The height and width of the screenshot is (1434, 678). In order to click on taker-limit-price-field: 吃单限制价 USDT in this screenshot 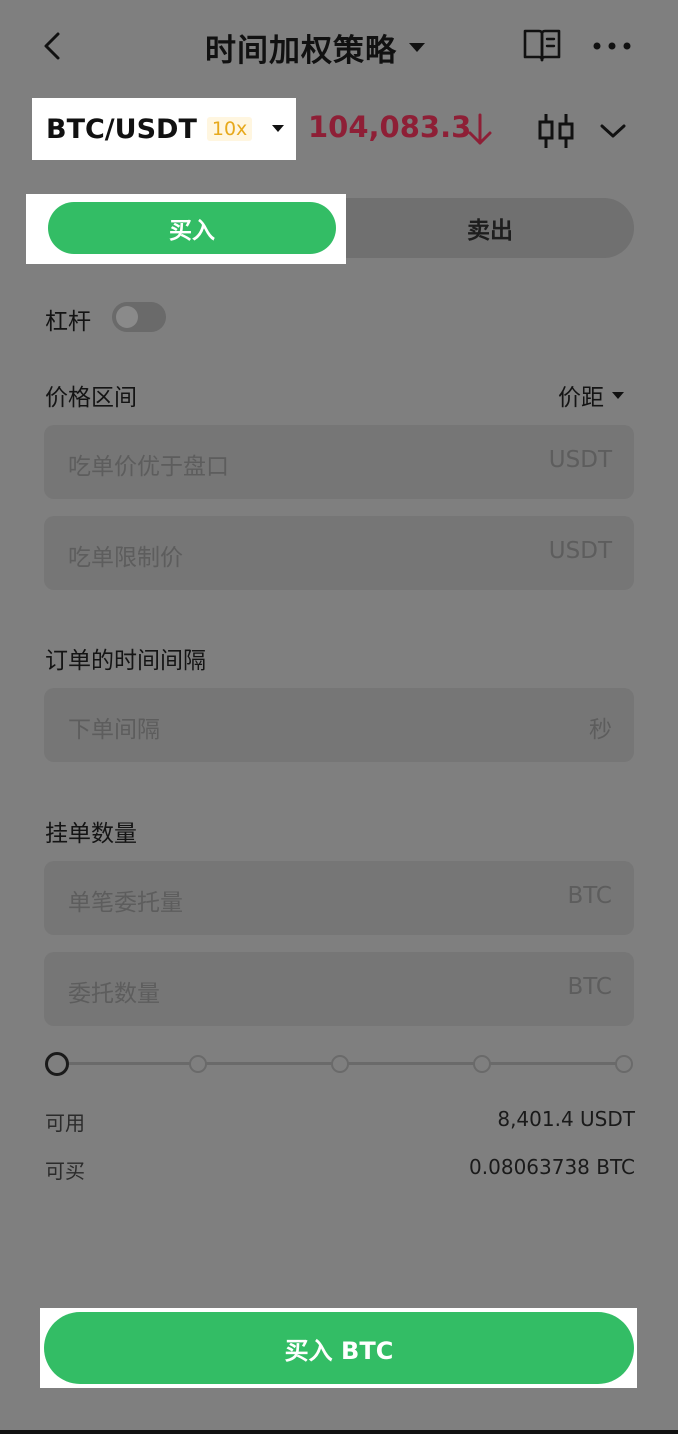, I will do `click(339, 553)`.